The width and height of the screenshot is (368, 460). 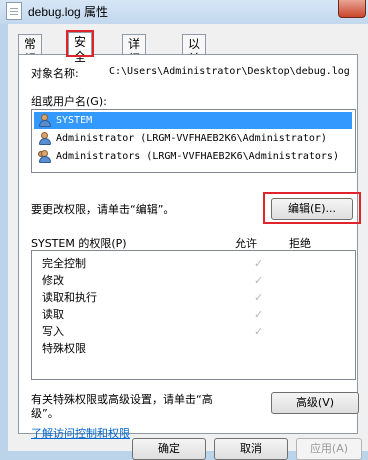 What do you see at coordinates (79, 243) in the screenshot?
I see `permissions-header: SYSTEM 的权限(P)` at bounding box center [79, 243].